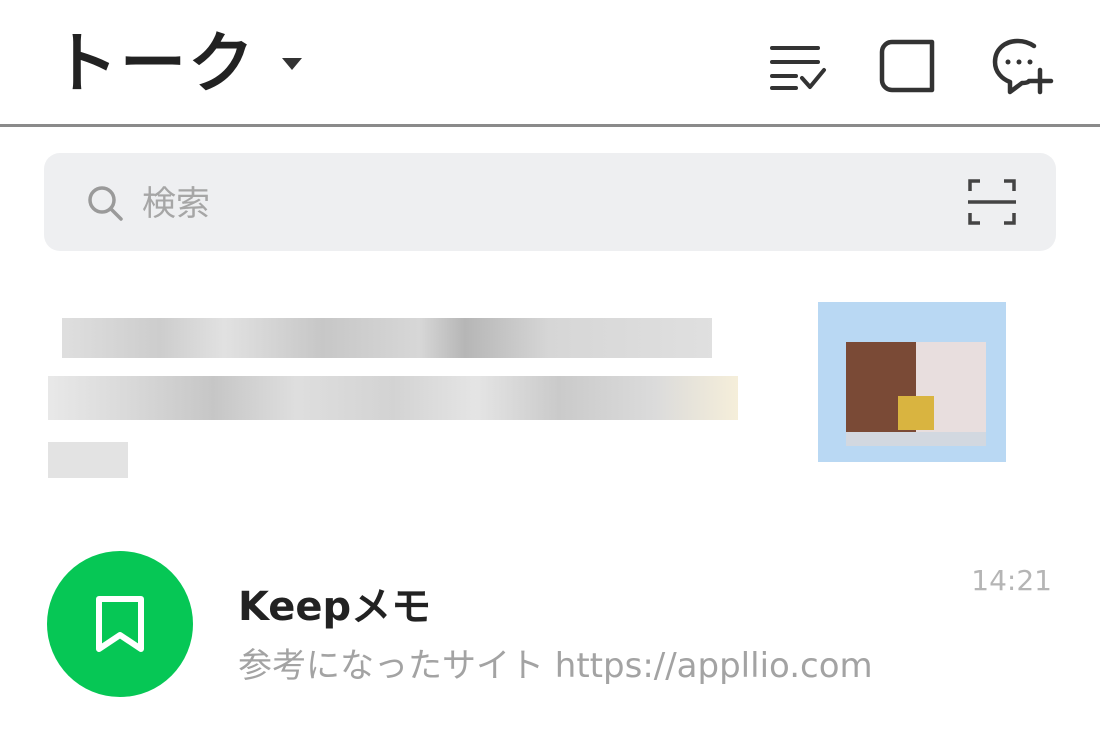 Image resolution: width=1100 pixels, height=733 pixels. Describe the element at coordinates (555, 666) in the screenshot. I see `chat-preview: 参考になったサイト https://appllio.com` at that location.